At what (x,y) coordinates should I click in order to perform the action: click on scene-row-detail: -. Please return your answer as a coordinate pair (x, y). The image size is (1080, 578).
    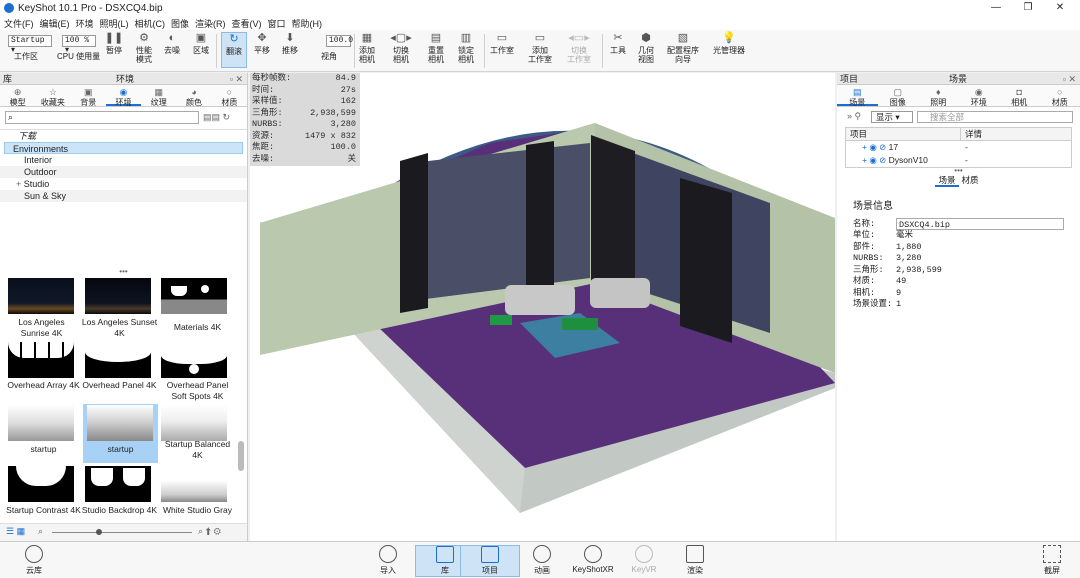
    Looking at the image, I should click on (966, 147).